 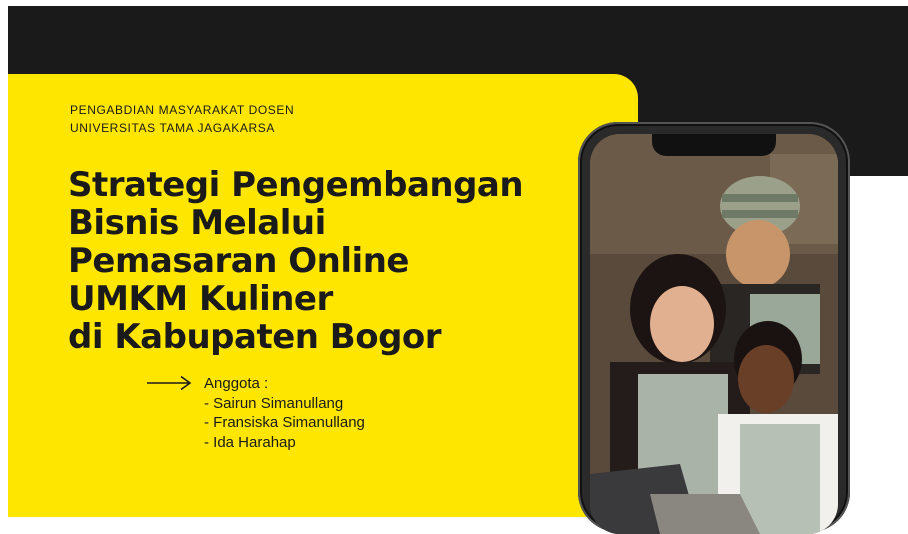 I want to click on title-line: di Kabupaten Bogor, so click(x=255, y=337).